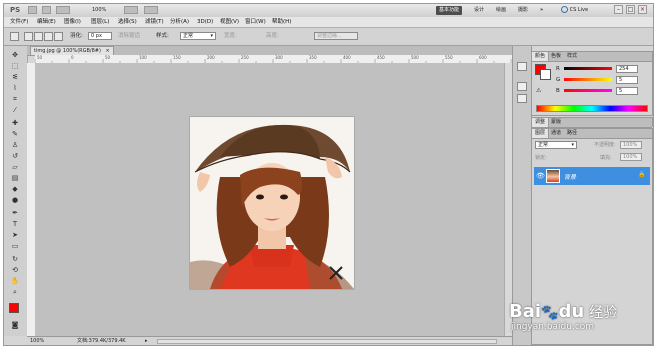 This screenshot has width=659, height=353. What do you see at coordinates (63, 10) in the screenshot?
I see `view-extras-icon` at bounding box center [63, 10].